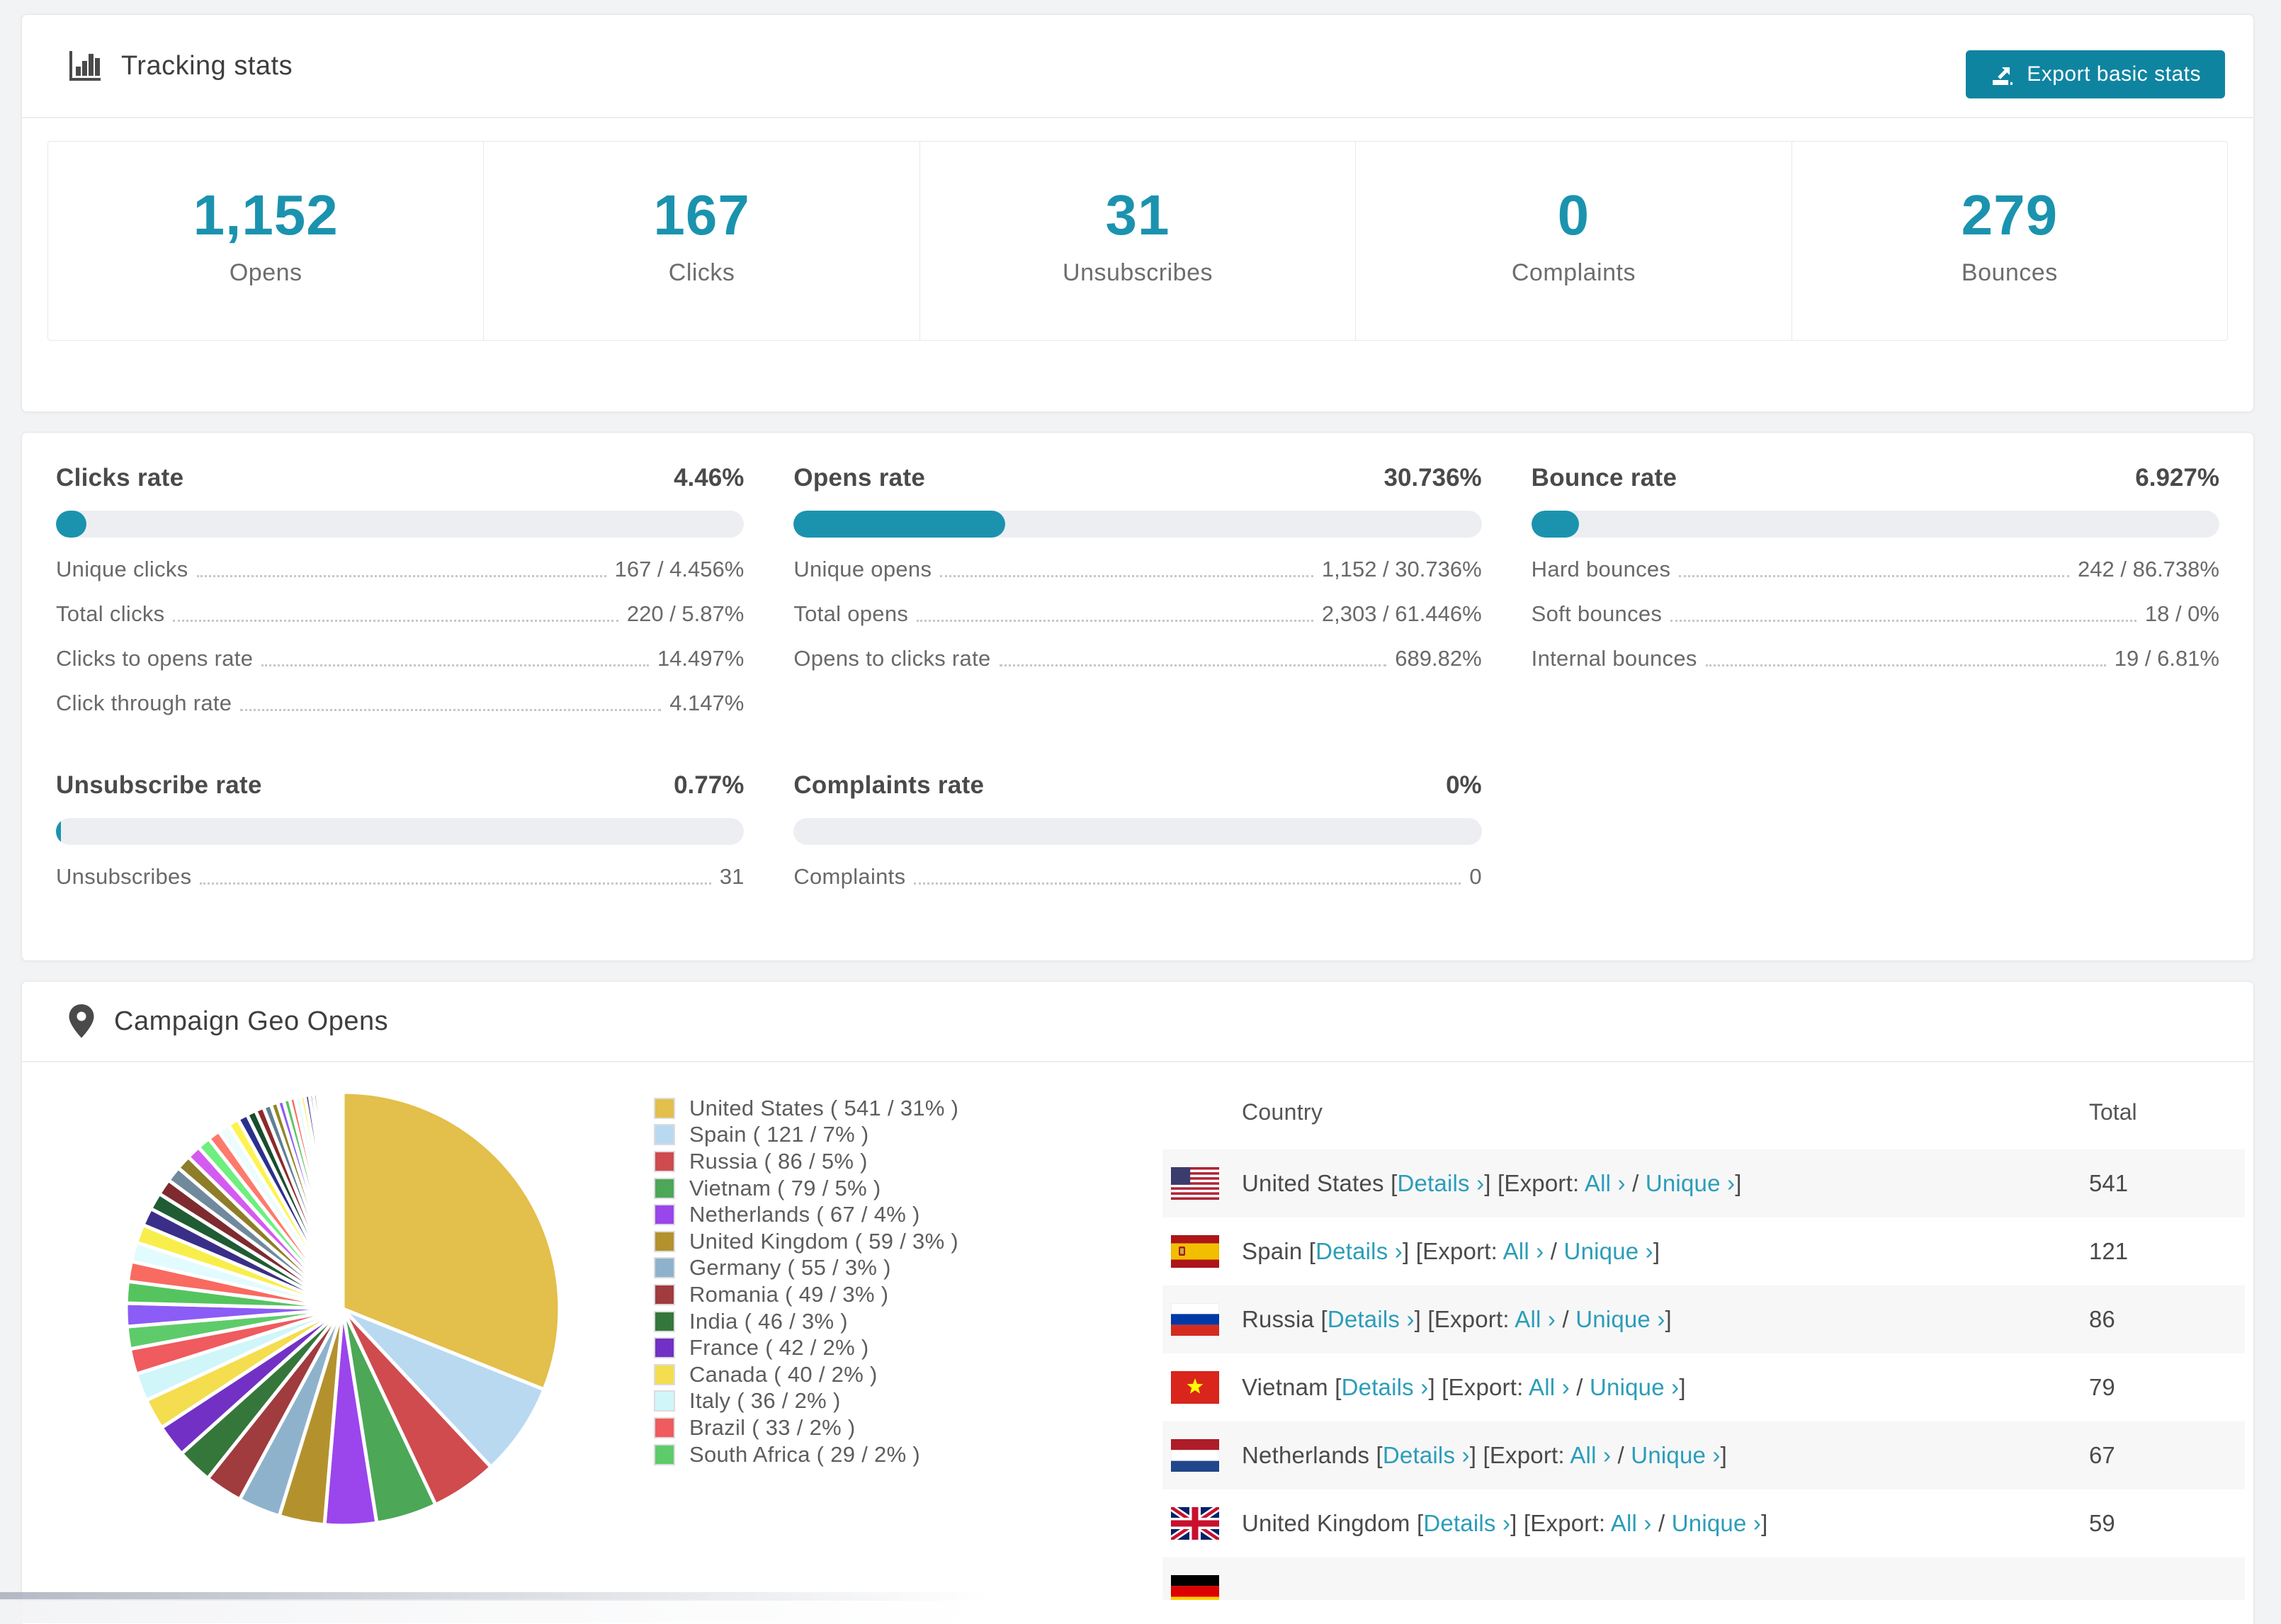  I want to click on summary-label: Complaints, so click(1574, 272).